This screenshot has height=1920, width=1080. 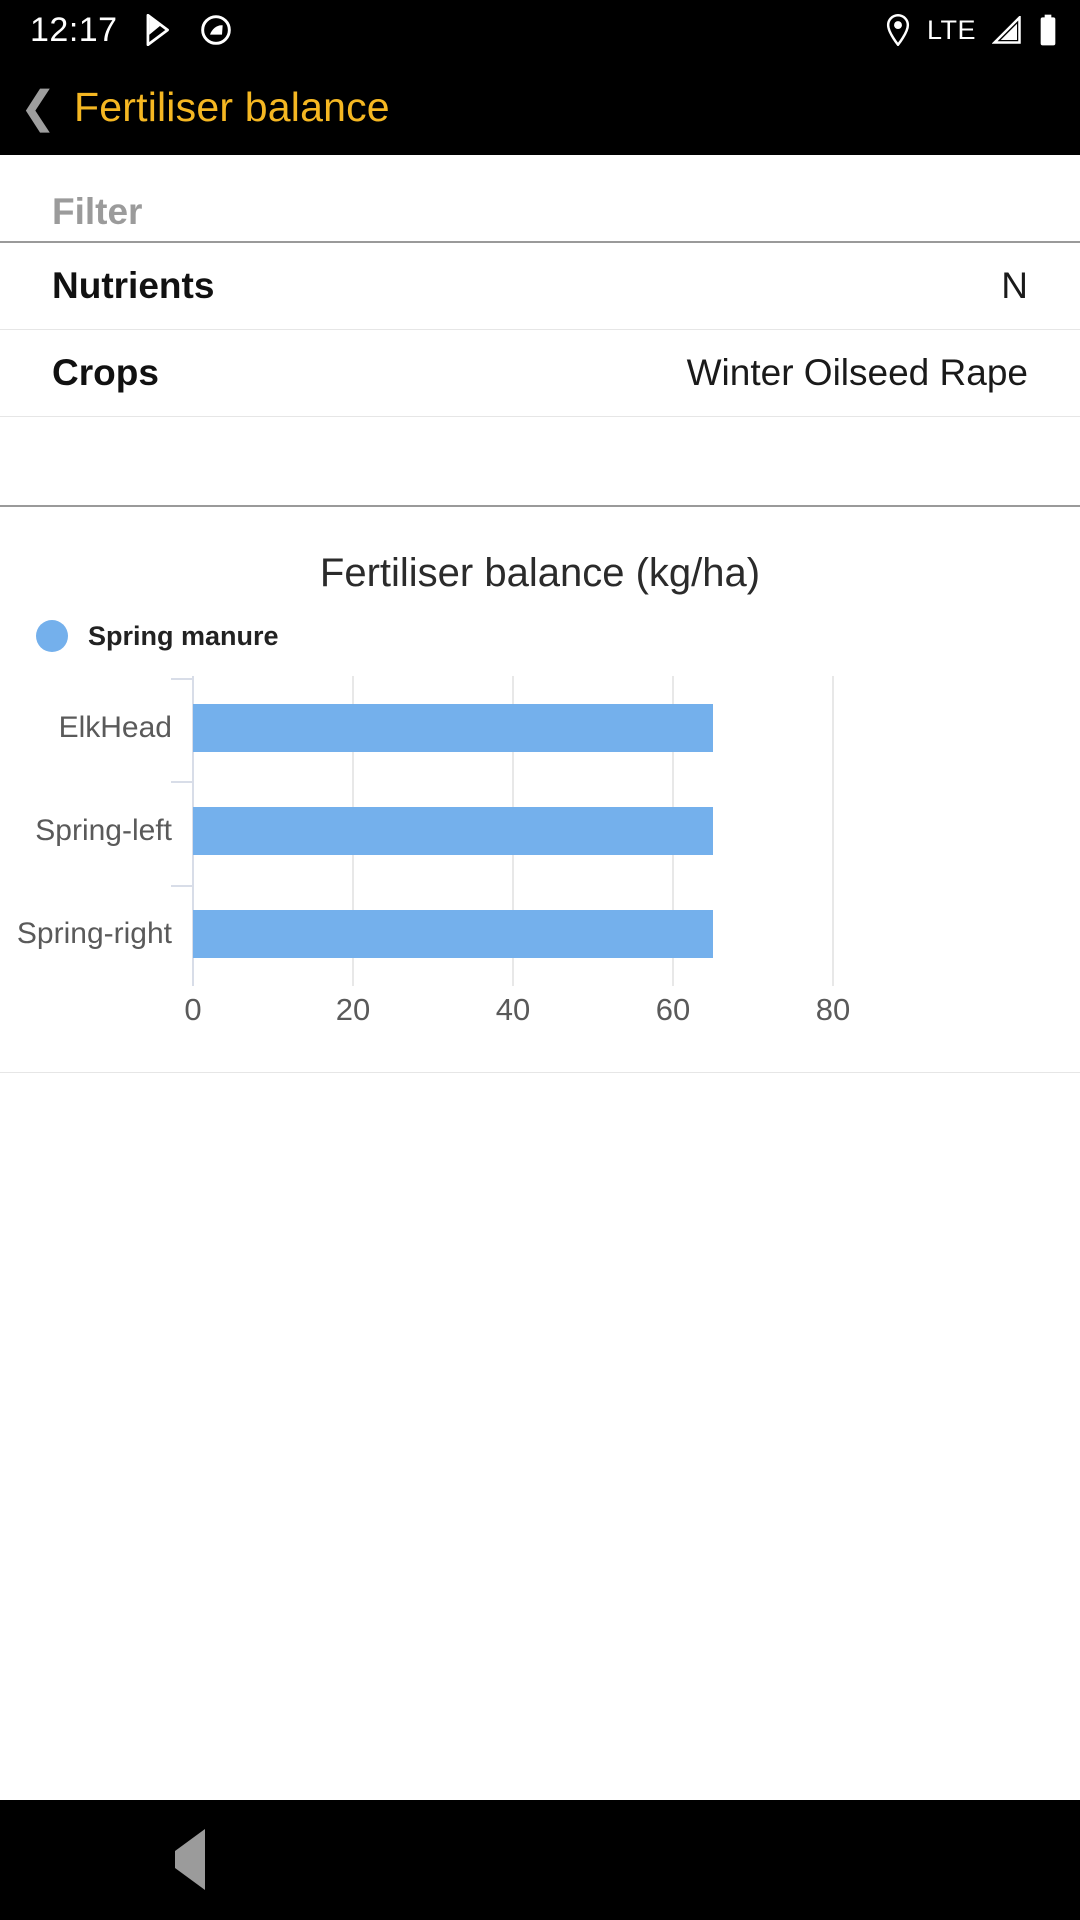 What do you see at coordinates (540, 107) in the screenshot?
I see `app-bar: ❮ Fertiliser balance` at bounding box center [540, 107].